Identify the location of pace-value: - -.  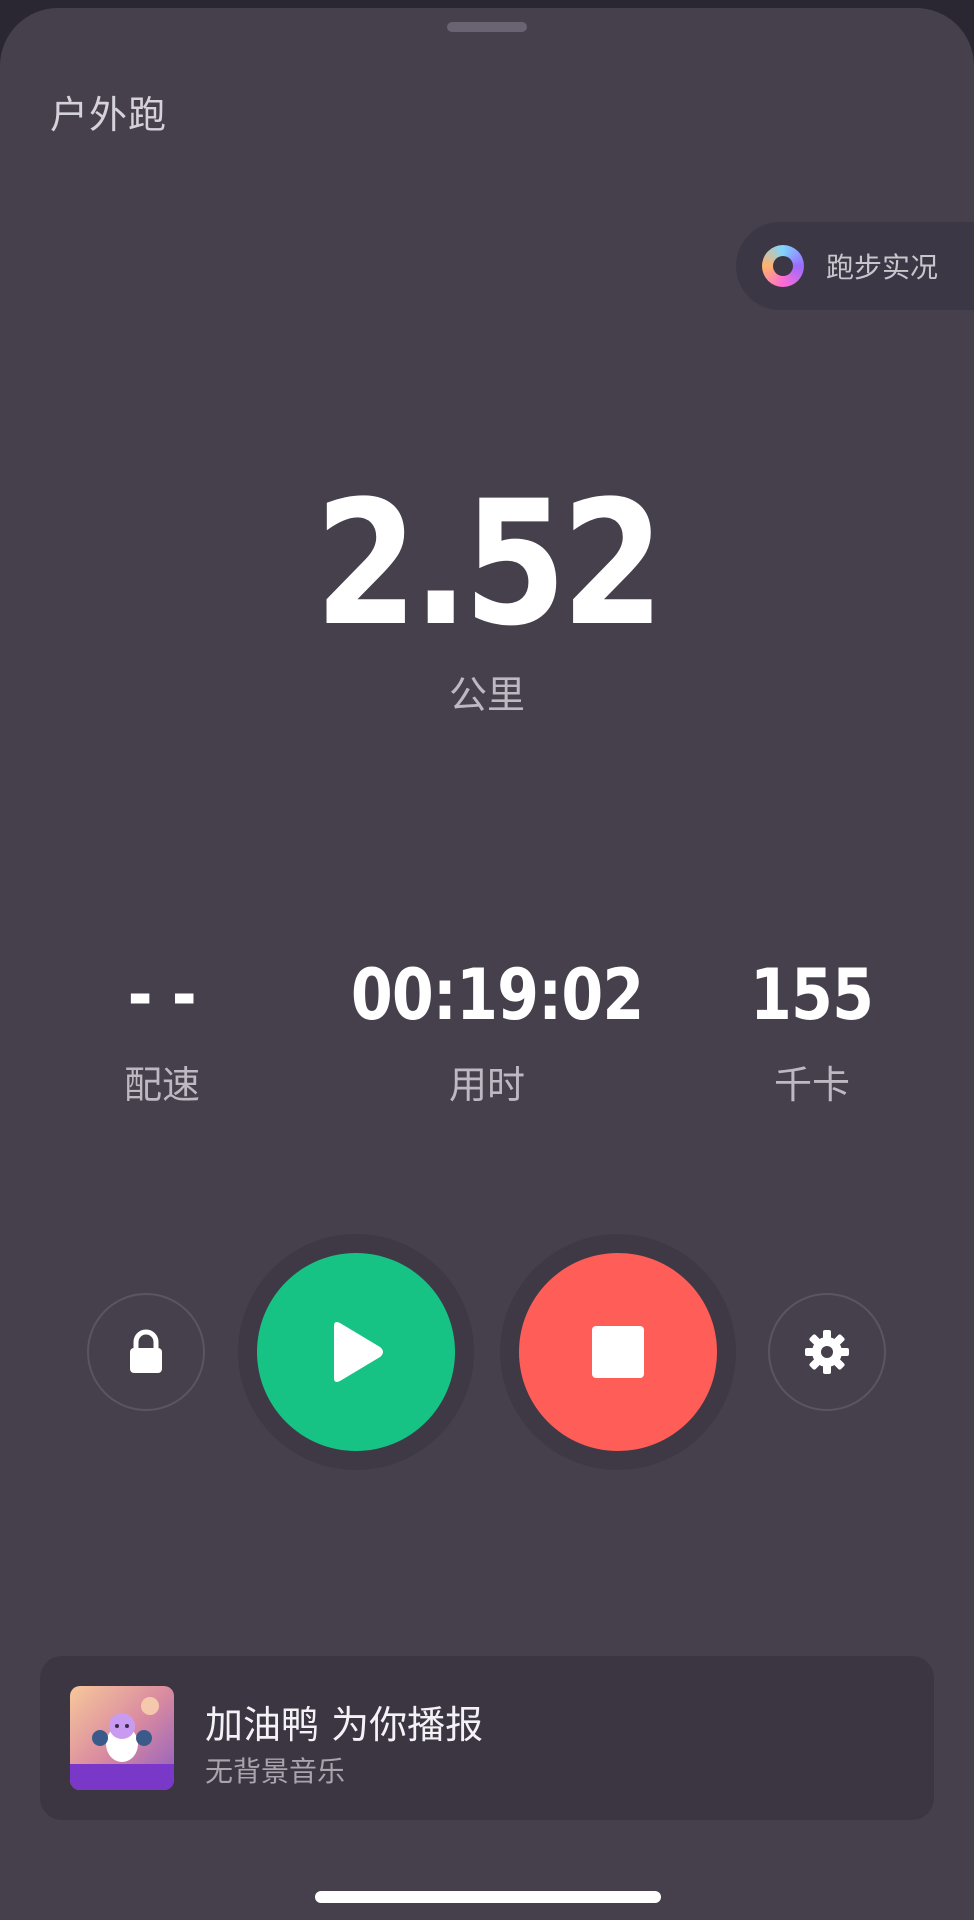
(162, 995).